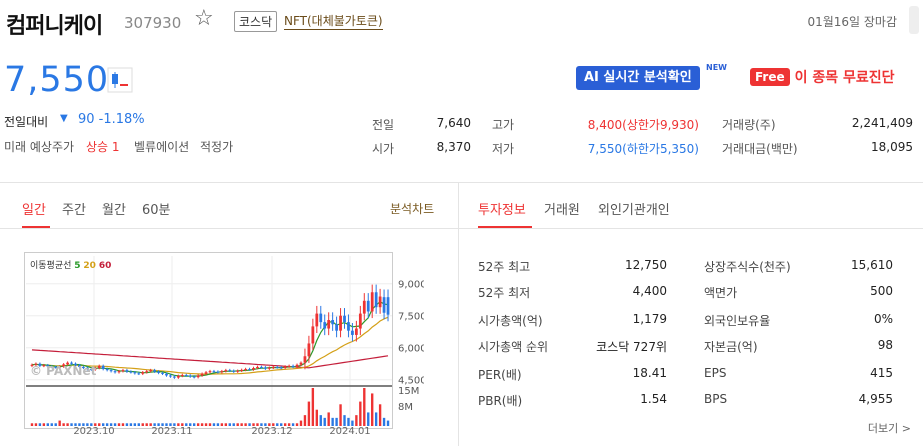  I want to click on invest-label: 상장주식수(천주), so click(747, 267).